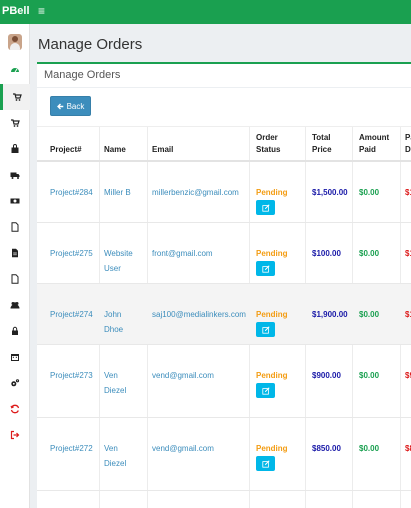 This screenshot has width=411, height=508. I want to click on column-header-order-status-line2: Status, so click(268, 149).